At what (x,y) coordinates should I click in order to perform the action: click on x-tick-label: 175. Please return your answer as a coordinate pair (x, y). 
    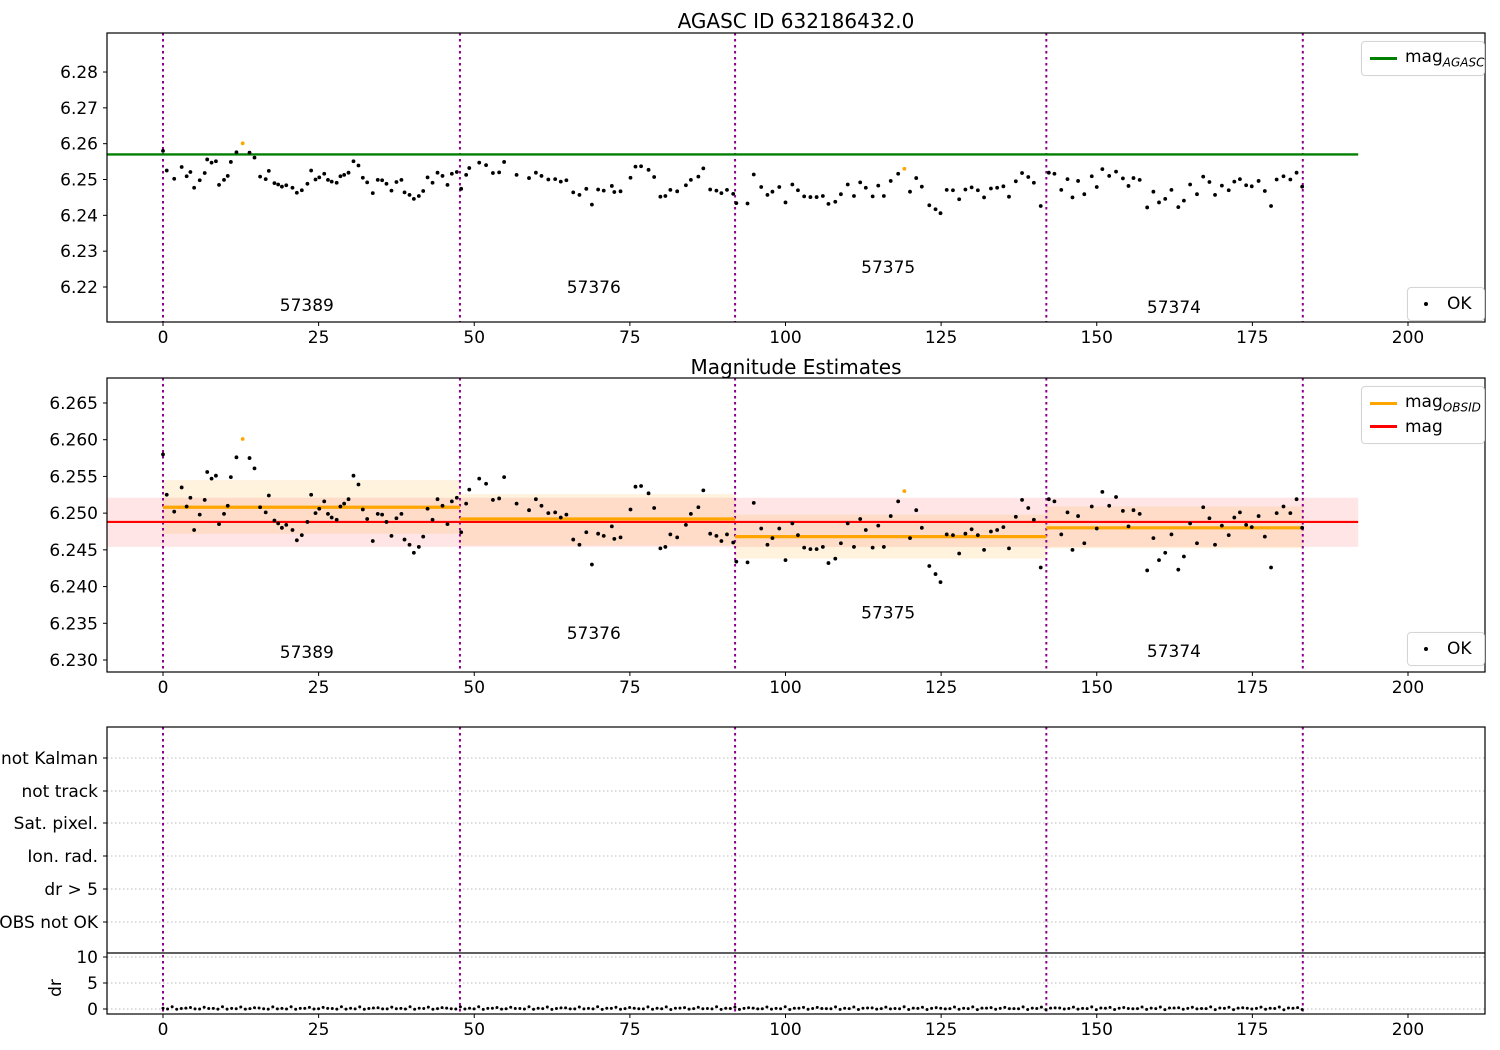
    Looking at the image, I should click on (1252, 688).